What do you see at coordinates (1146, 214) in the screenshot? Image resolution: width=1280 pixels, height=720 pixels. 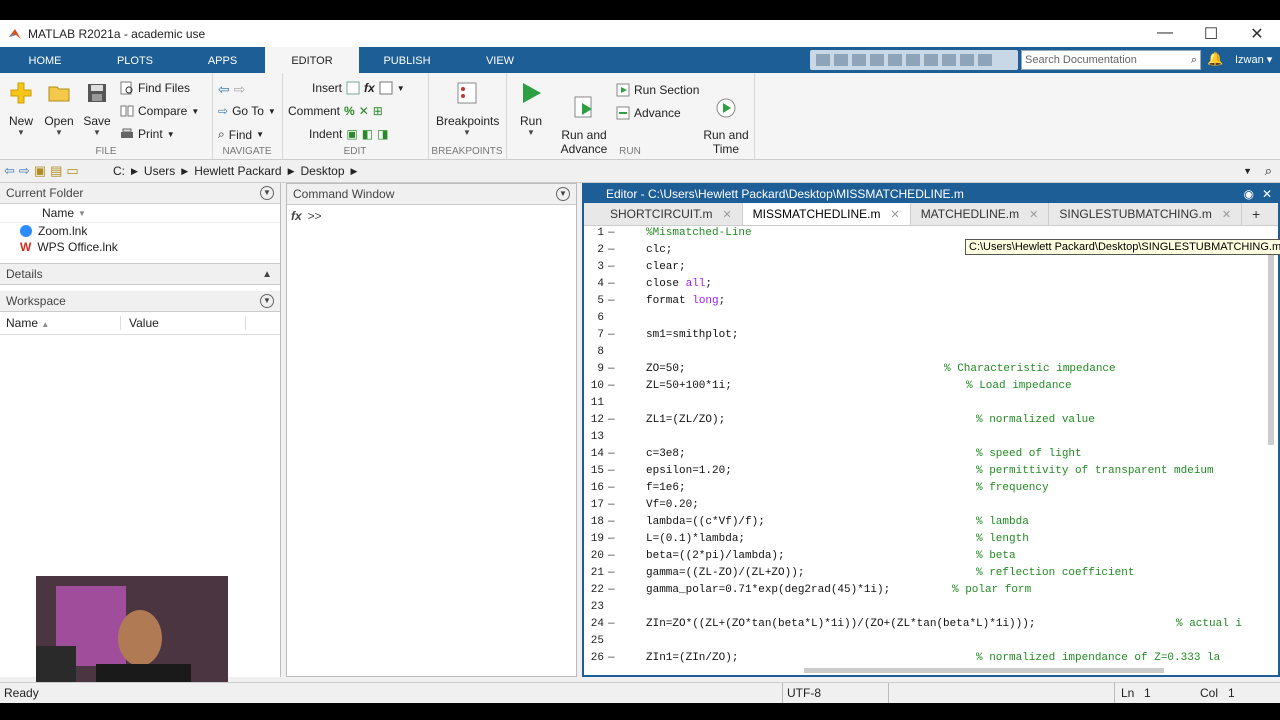 I see `tab-singlestubmatching: SINGLESTUBMATCHING.m ✕` at bounding box center [1146, 214].